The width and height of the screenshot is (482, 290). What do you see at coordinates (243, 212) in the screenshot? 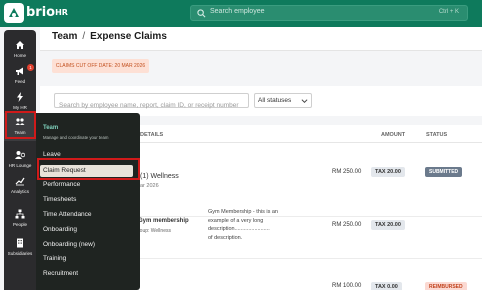
I see `description-line: Gym Membership - this is an` at bounding box center [243, 212].